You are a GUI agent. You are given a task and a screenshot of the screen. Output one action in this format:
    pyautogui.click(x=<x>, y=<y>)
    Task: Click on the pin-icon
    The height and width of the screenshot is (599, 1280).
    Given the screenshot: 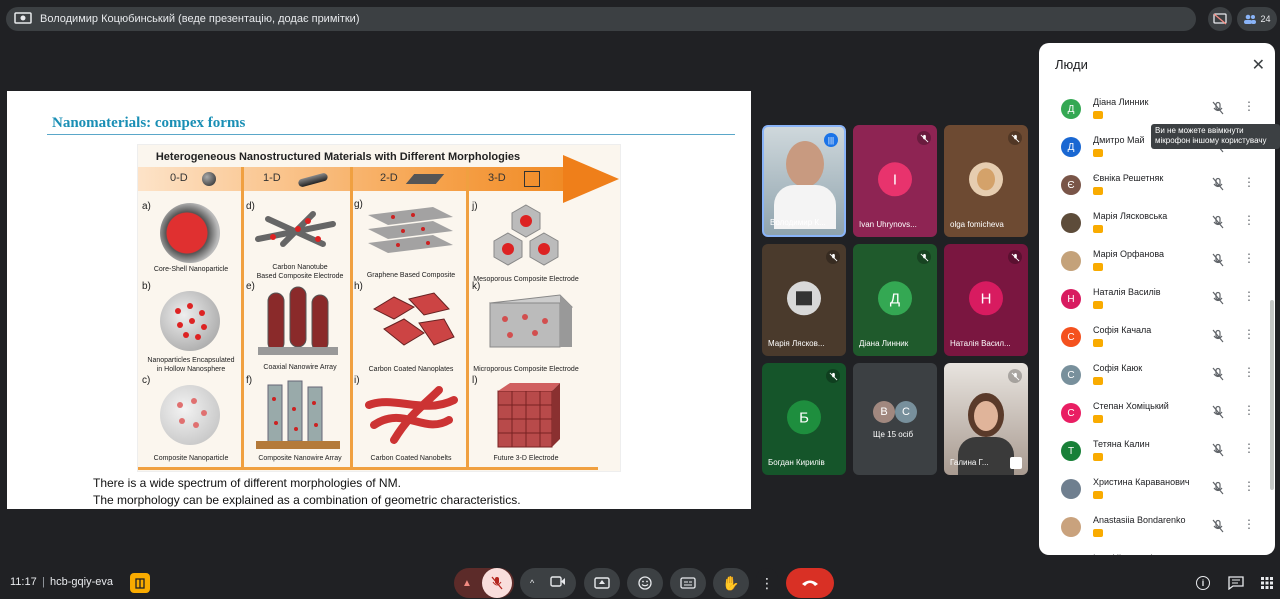 What is the action you would take?
    pyautogui.click(x=1016, y=463)
    